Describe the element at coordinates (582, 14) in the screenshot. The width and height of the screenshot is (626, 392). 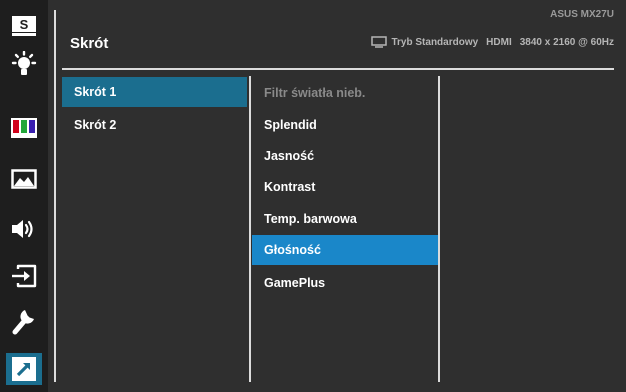
I see `model-name: ASUS MX27U` at that location.